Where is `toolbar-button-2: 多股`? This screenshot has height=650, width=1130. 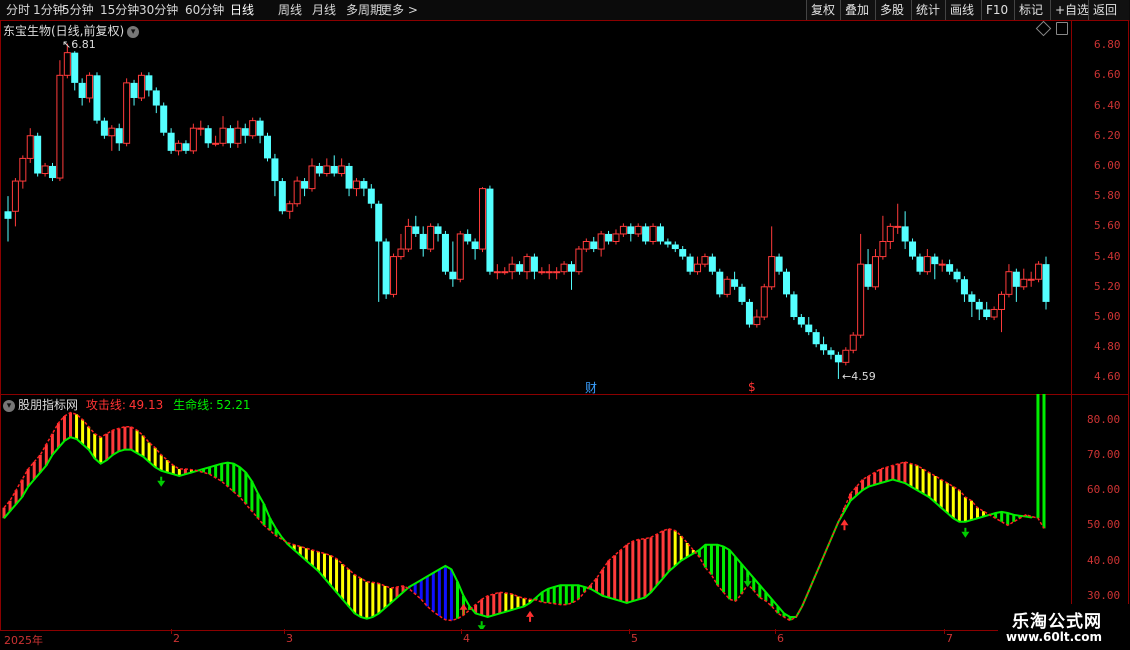 toolbar-button-2: 多股 is located at coordinates (893, 10).